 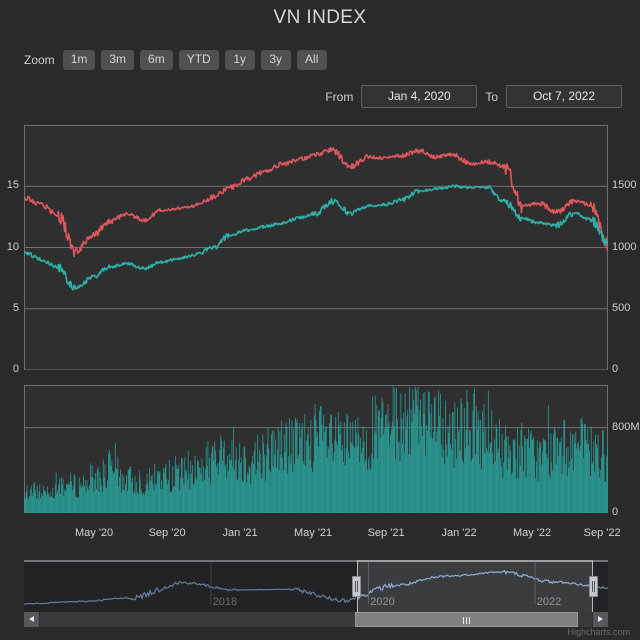 I want to click on volume-y-label: 0, so click(x=615, y=512).